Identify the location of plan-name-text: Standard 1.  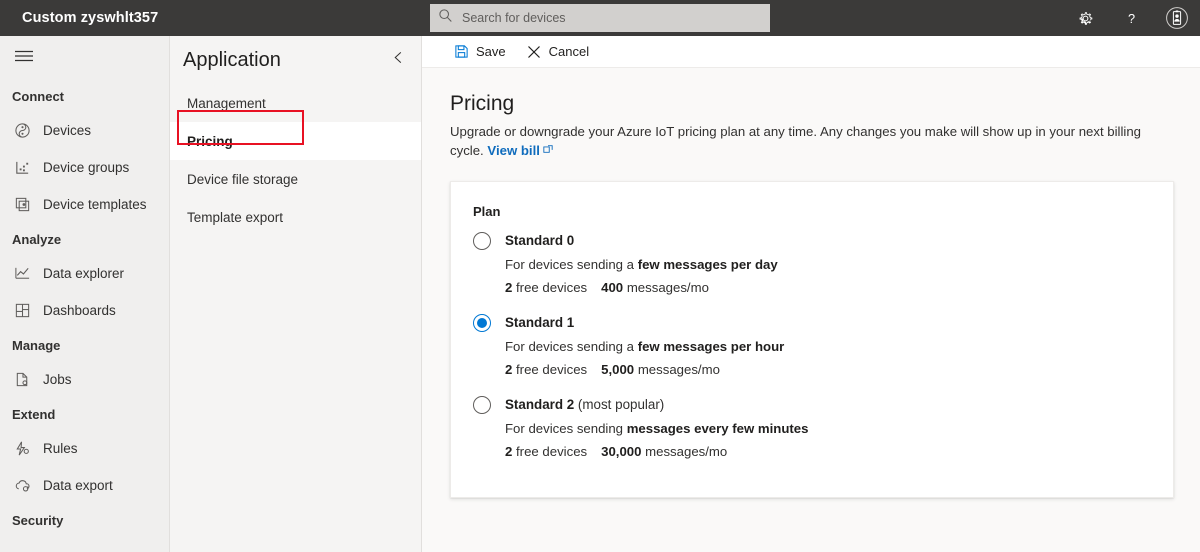
(540, 323).